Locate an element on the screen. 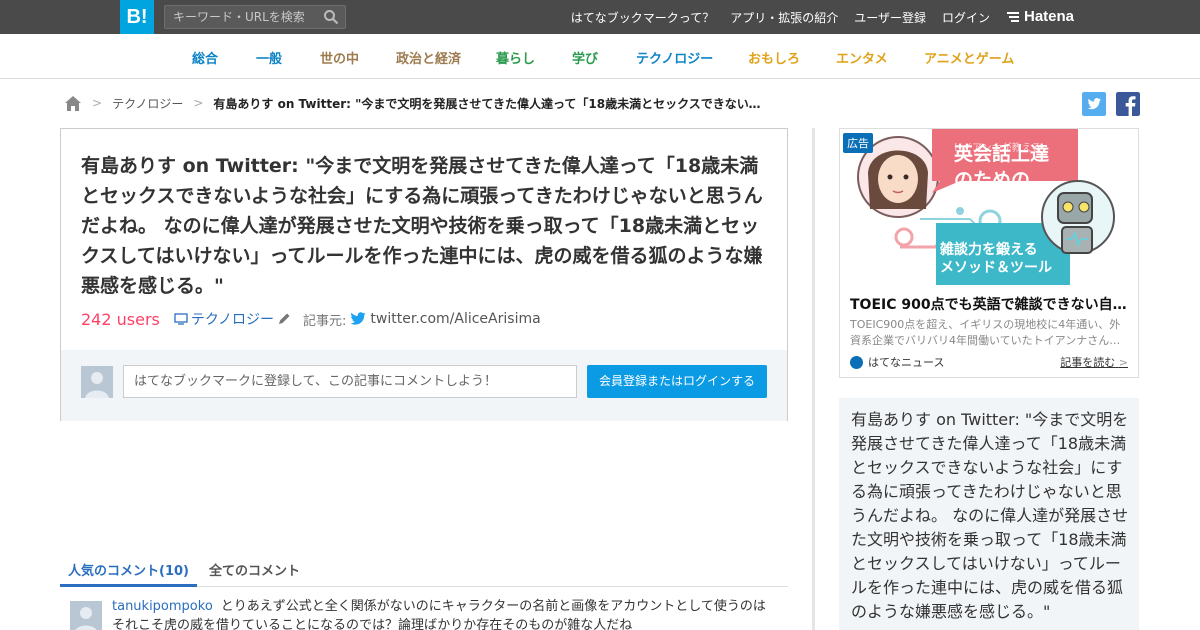  facebook-share-icon is located at coordinates (1128, 104).